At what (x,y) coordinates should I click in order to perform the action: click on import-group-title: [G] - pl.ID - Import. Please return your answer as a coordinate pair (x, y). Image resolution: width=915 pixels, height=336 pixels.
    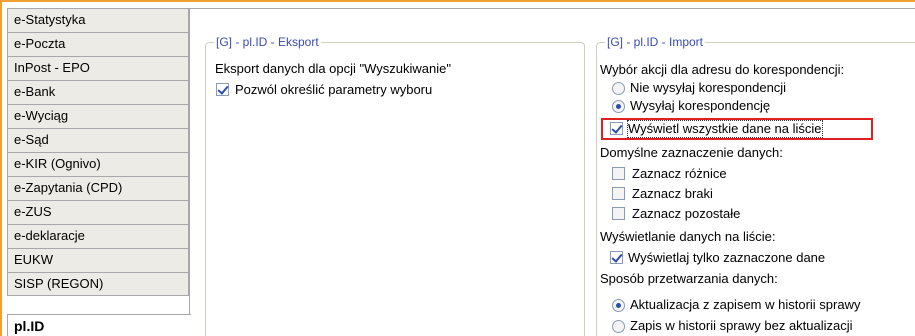
    Looking at the image, I should click on (655, 42).